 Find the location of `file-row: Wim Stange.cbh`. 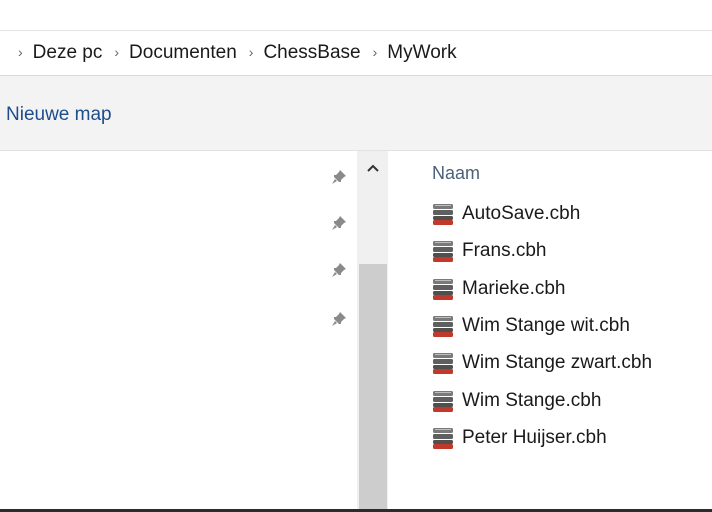

file-row: Wim Stange.cbh is located at coordinates (572, 401).